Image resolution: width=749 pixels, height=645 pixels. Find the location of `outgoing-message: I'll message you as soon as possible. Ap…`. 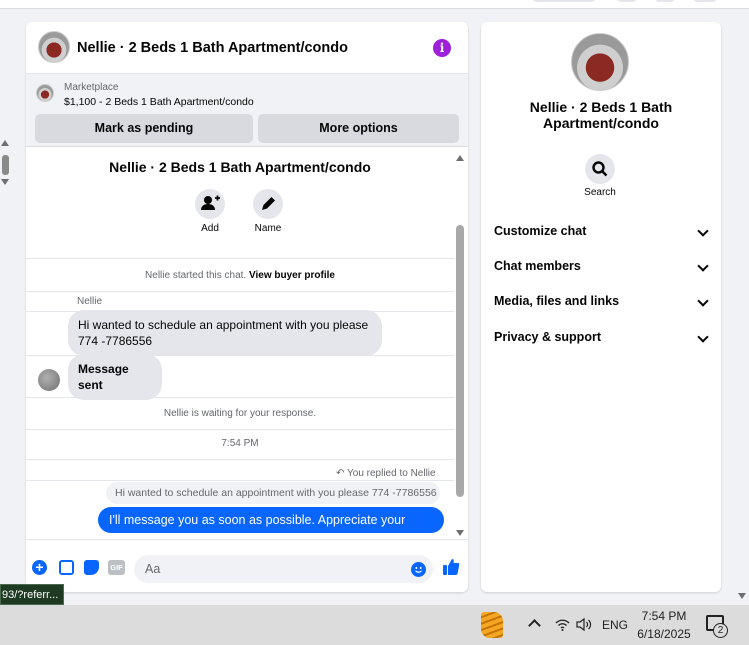

outgoing-message: I'll message you as soon as possible. Ap… is located at coordinates (271, 520).